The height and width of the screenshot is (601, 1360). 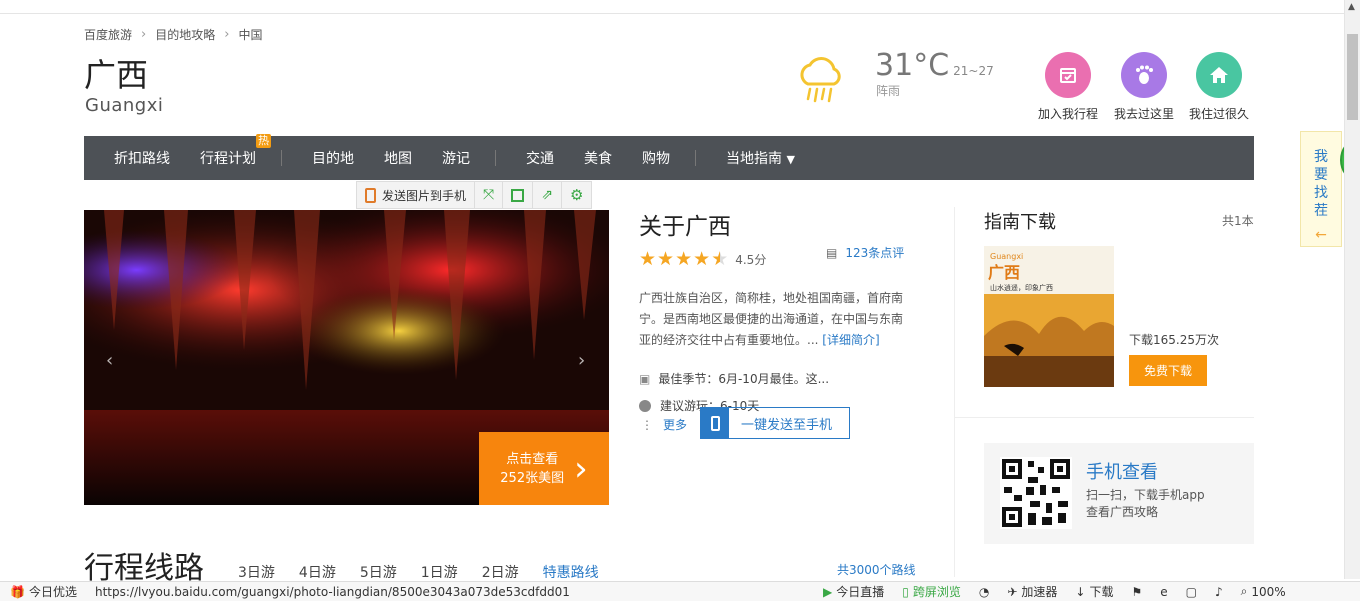 What do you see at coordinates (720, 259) in the screenshot?
I see `half-star-icon: ★` at bounding box center [720, 259].